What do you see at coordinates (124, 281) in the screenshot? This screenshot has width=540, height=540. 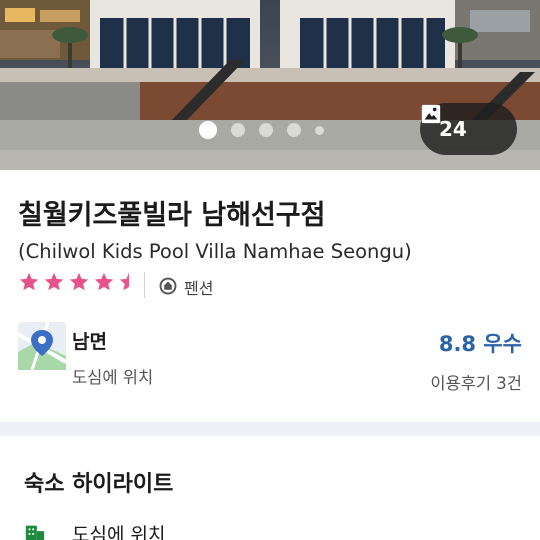 I see `star-half-icon` at bounding box center [124, 281].